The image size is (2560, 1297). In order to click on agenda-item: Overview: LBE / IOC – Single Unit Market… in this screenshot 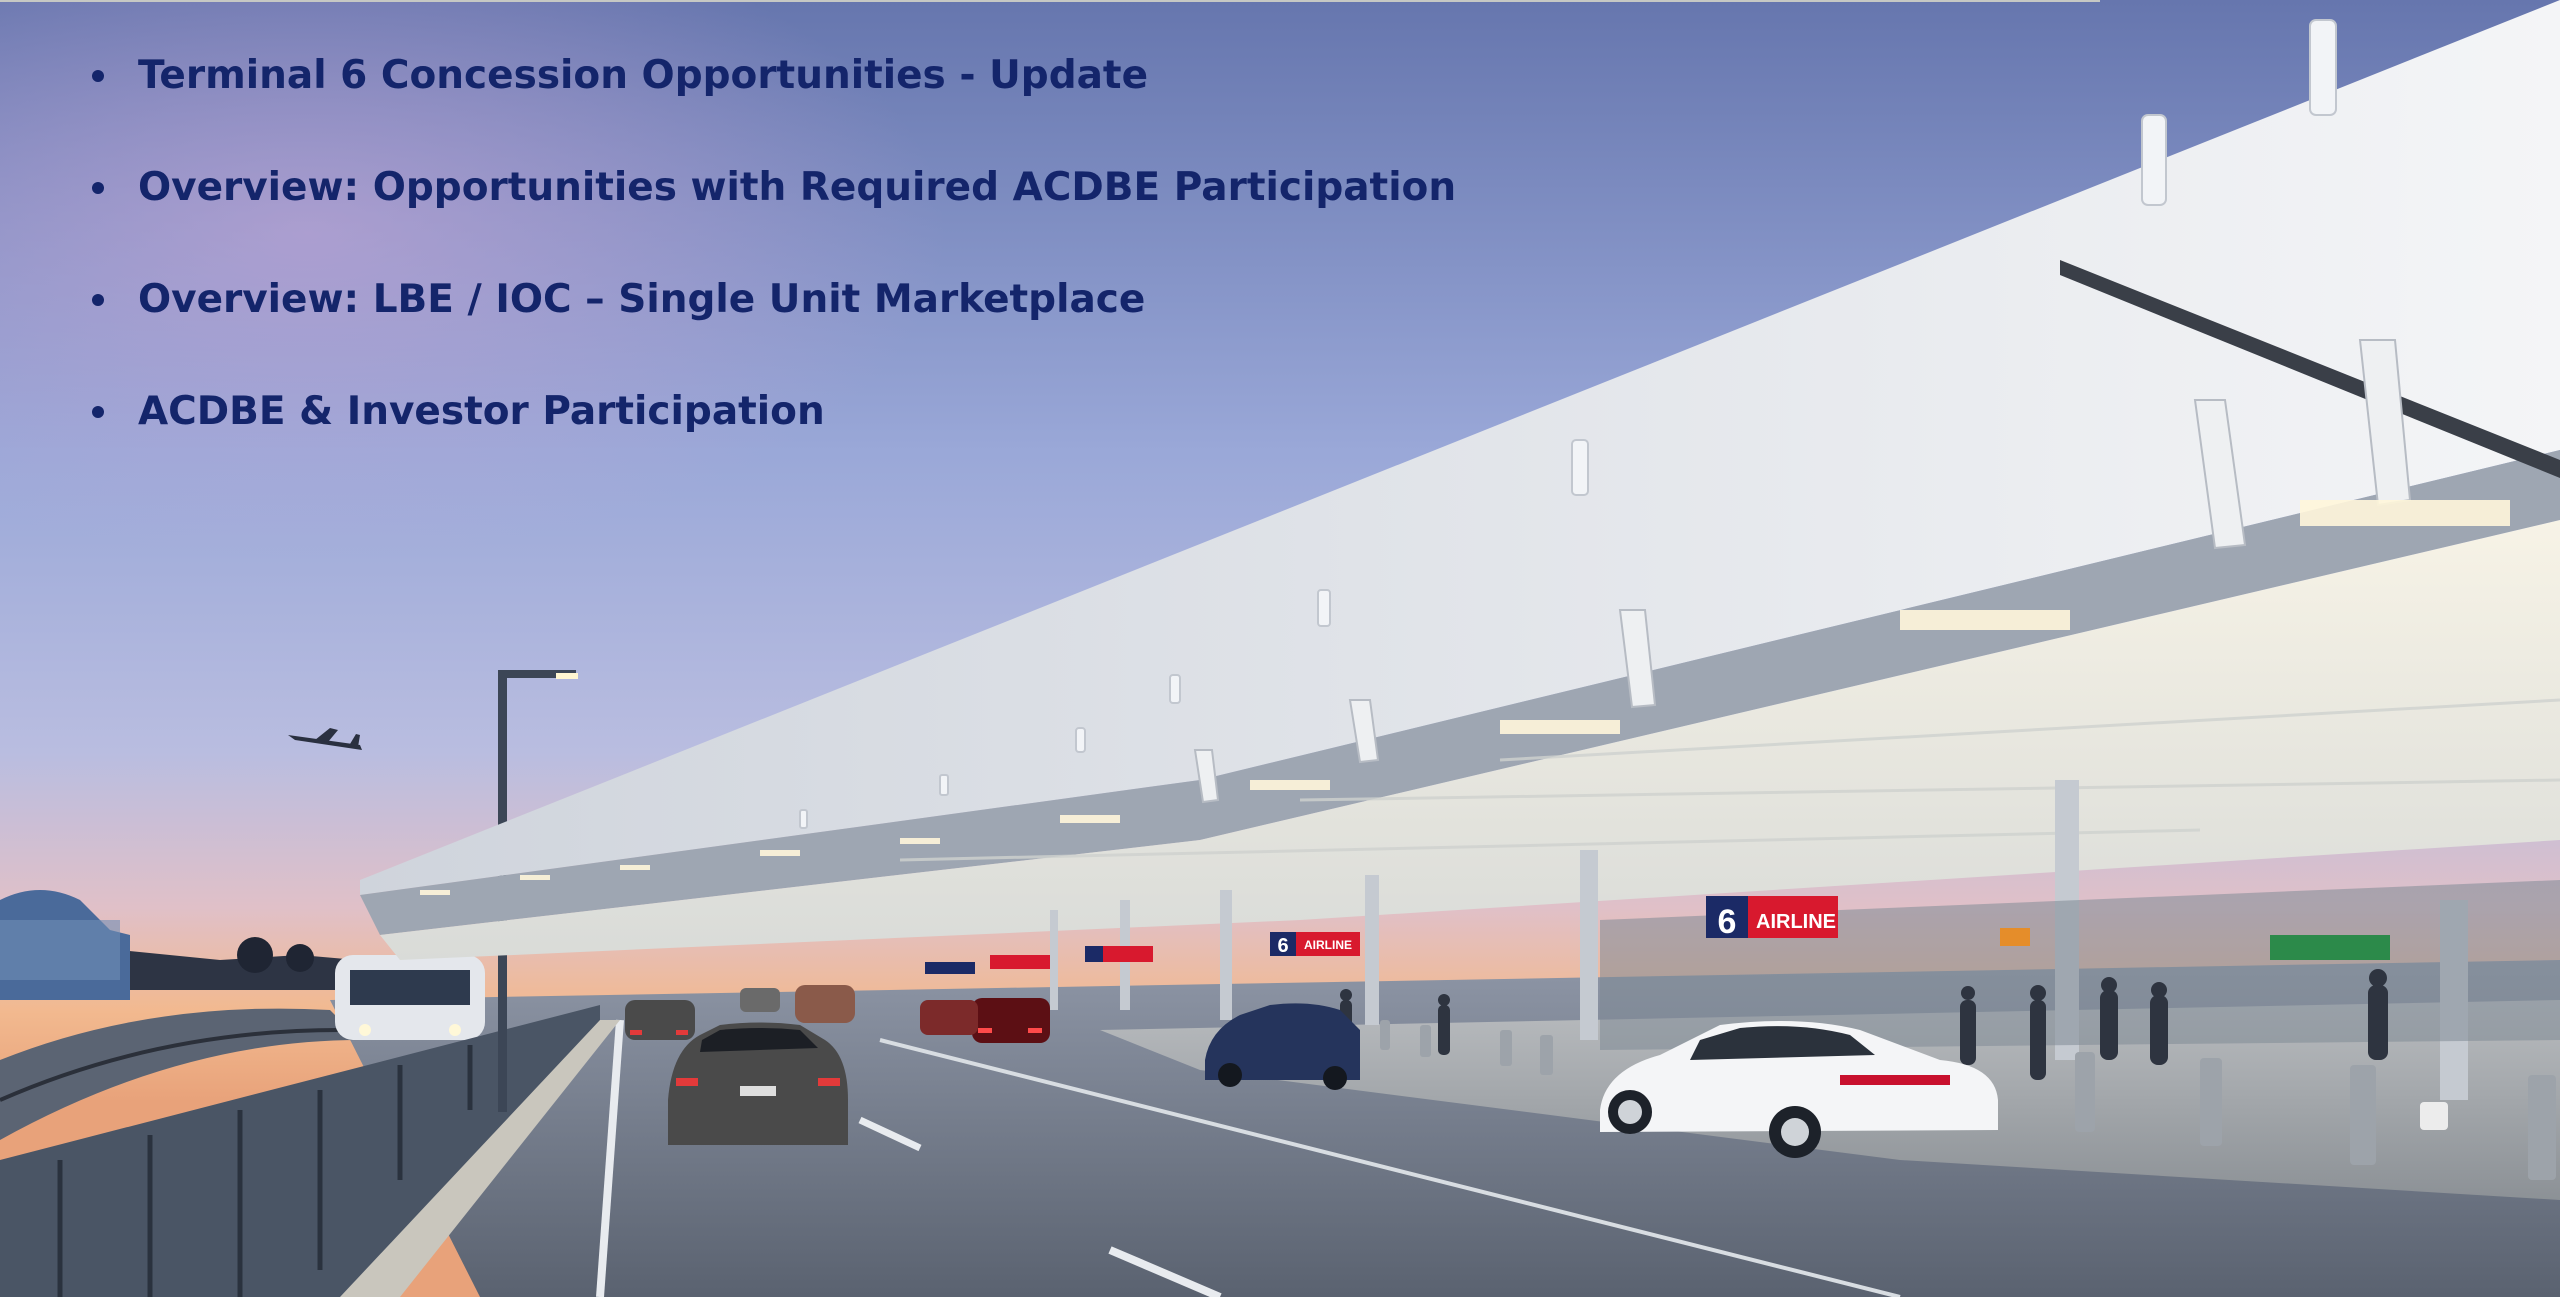, I will do `click(772, 324)`.